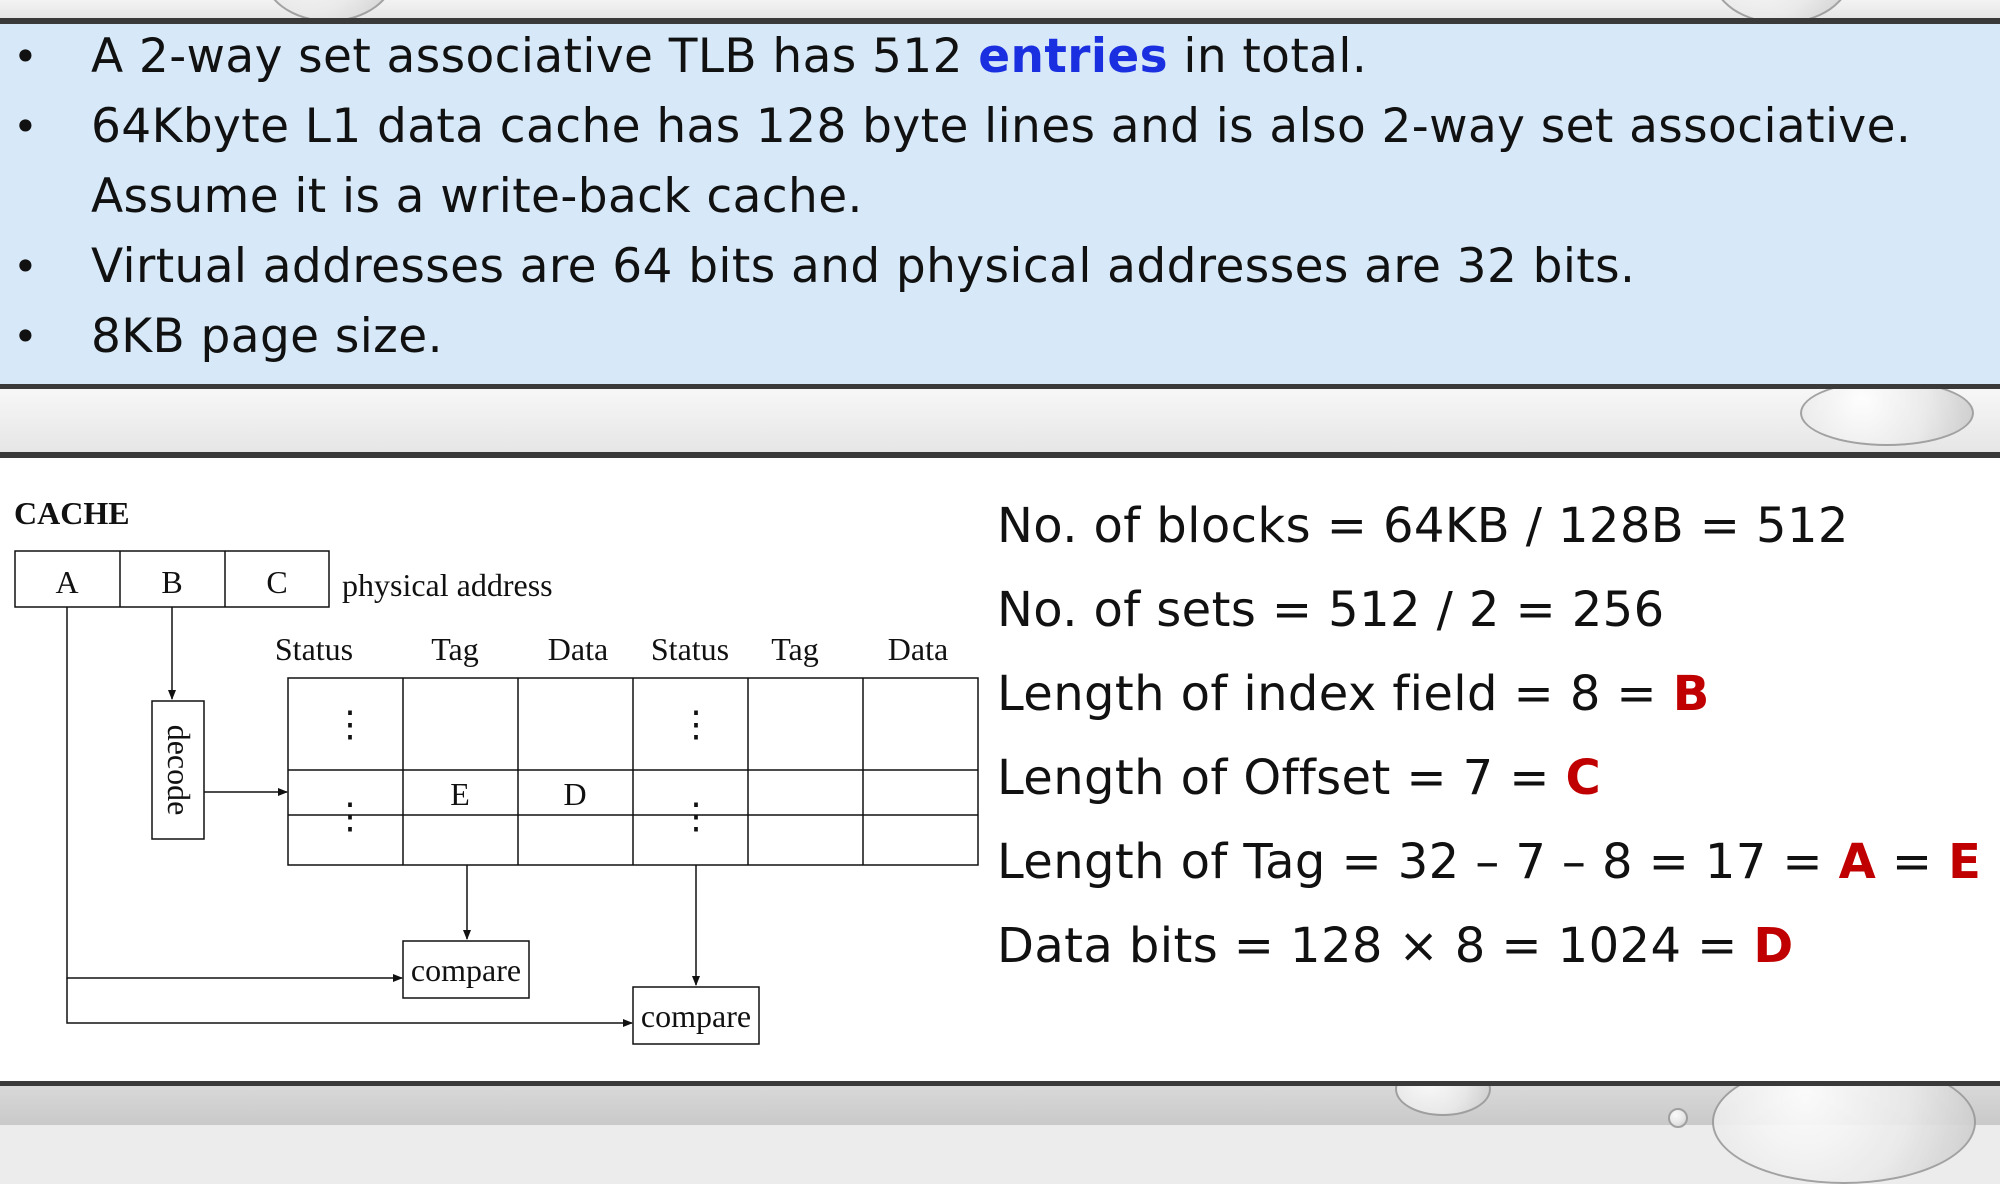 Image resolution: width=2000 pixels, height=1184 pixels. What do you see at coordinates (633, 771) in the screenshot?
I see `cache-table` at bounding box center [633, 771].